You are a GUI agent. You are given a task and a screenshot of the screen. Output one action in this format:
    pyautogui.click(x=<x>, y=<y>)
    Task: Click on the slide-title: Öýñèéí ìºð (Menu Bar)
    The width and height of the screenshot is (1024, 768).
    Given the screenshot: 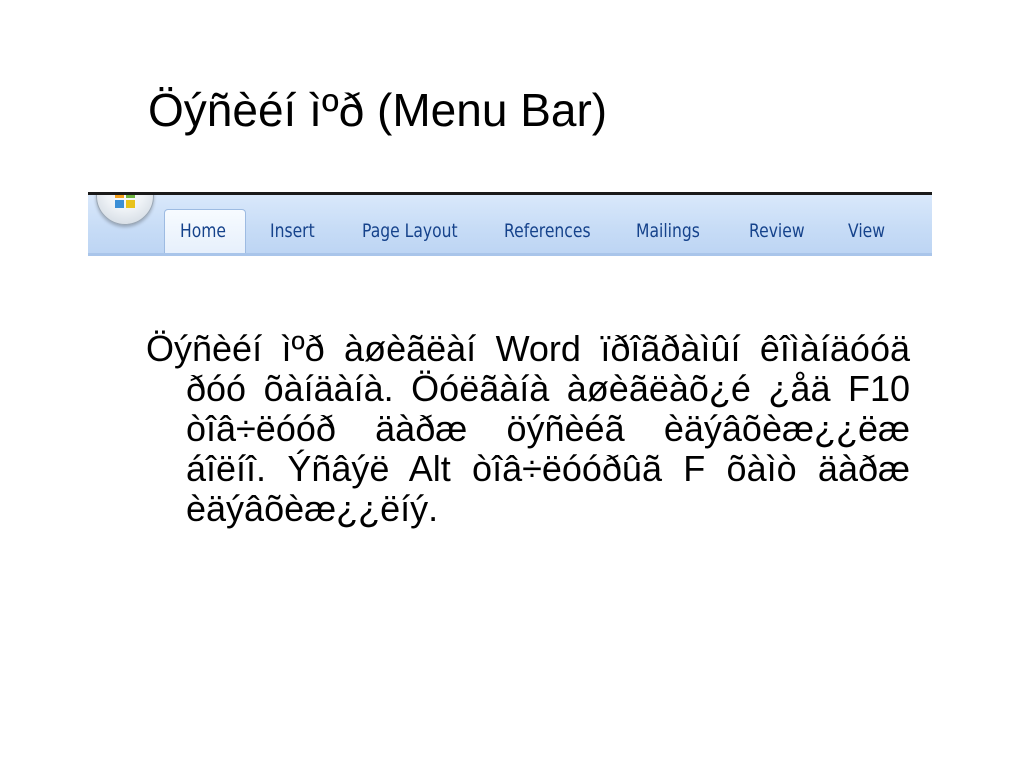 What is the action you would take?
    pyautogui.click(x=378, y=110)
    